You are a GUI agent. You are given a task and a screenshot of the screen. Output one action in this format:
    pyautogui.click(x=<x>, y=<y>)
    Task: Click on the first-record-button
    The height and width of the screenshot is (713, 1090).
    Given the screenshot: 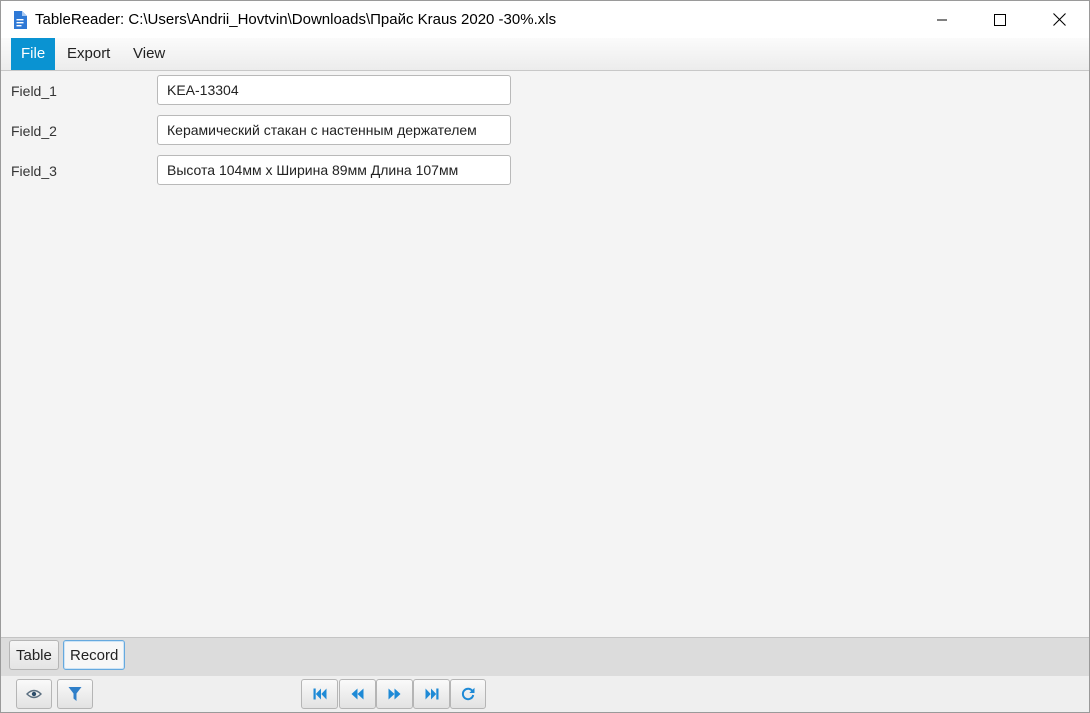 What is the action you would take?
    pyautogui.click(x=319, y=694)
    